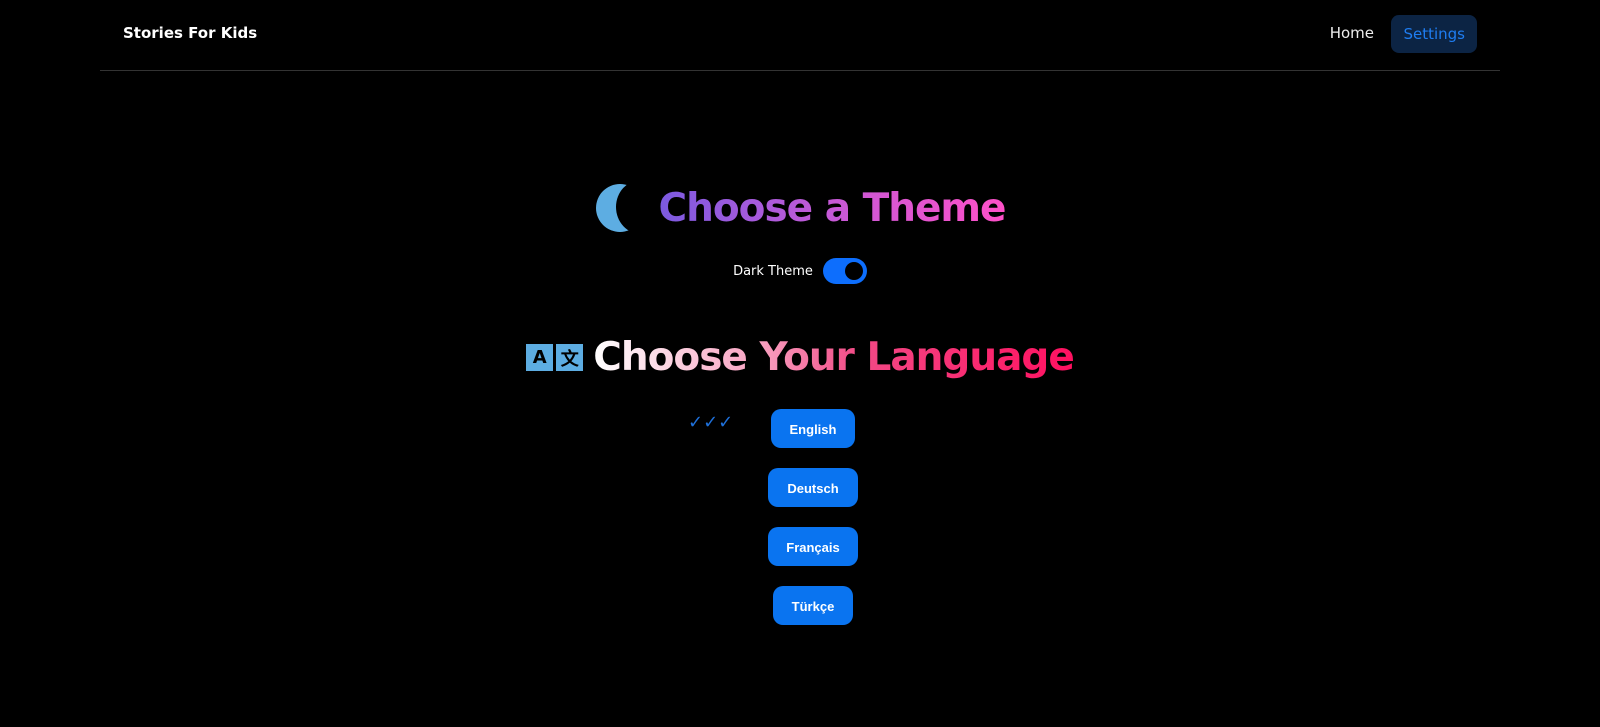 This screenshot has height=727, width=1600. I want to click on language-english-button: English, so click(813, 428).